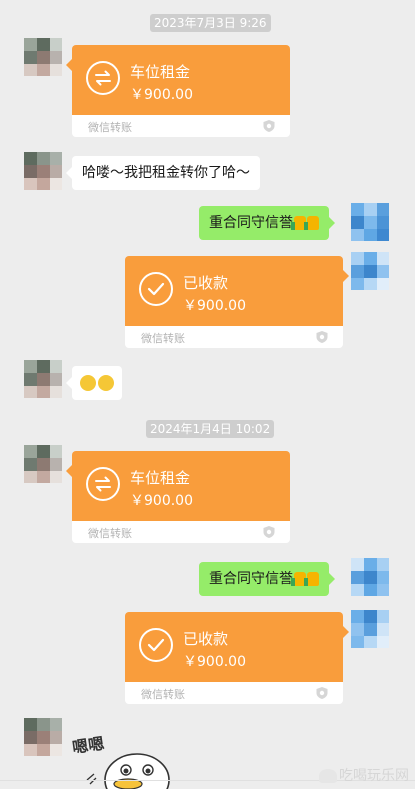 This screenshot has width=415, height=789. Describe the element at coordinates (166, 173) in the screenshot. I see `message-text: 哈喽～我把租金转你了哈～` at that location.